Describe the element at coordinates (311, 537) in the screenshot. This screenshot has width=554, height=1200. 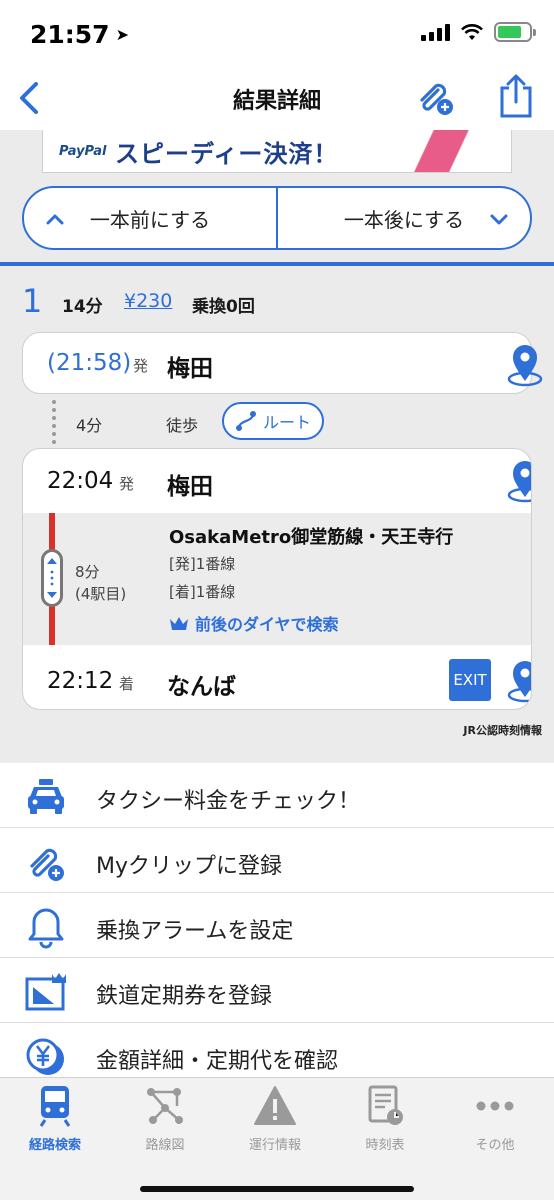
I see `line-name: OsakaMetro御堂筋線・天王寺行` at that location.